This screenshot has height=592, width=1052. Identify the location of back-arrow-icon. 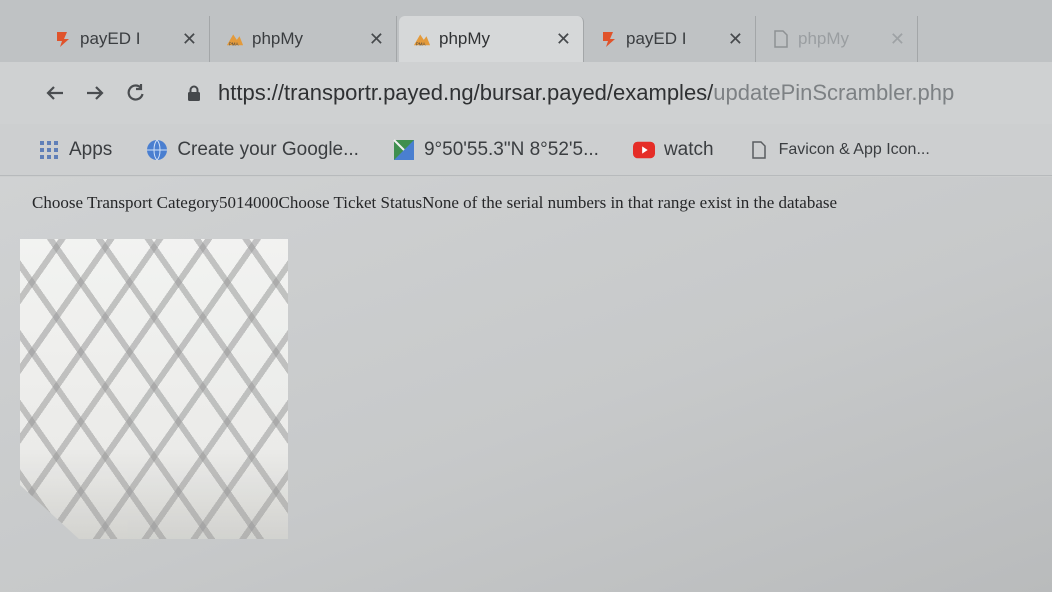
(55, 93).